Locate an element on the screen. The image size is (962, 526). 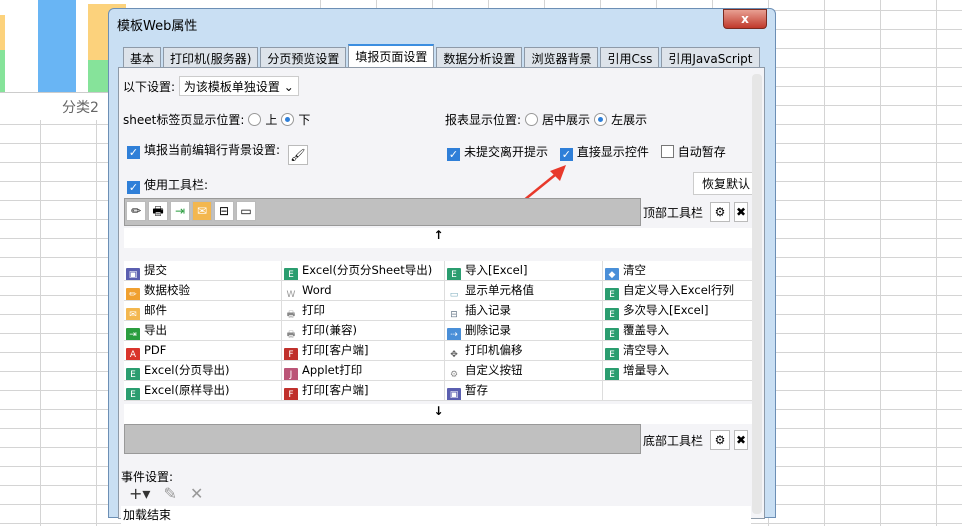
show-controls-checkbox: ✓ is located at coordinates (566, 154).